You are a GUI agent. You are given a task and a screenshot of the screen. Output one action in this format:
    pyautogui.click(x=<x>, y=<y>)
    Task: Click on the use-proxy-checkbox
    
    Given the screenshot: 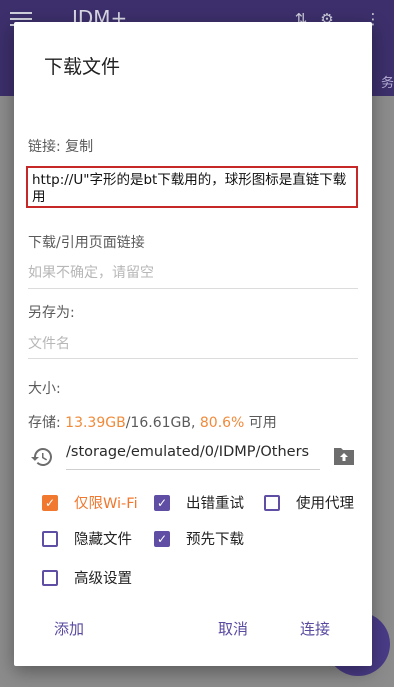 What is the action you would take?
    pyautogui.click(x=272, y=502)
    